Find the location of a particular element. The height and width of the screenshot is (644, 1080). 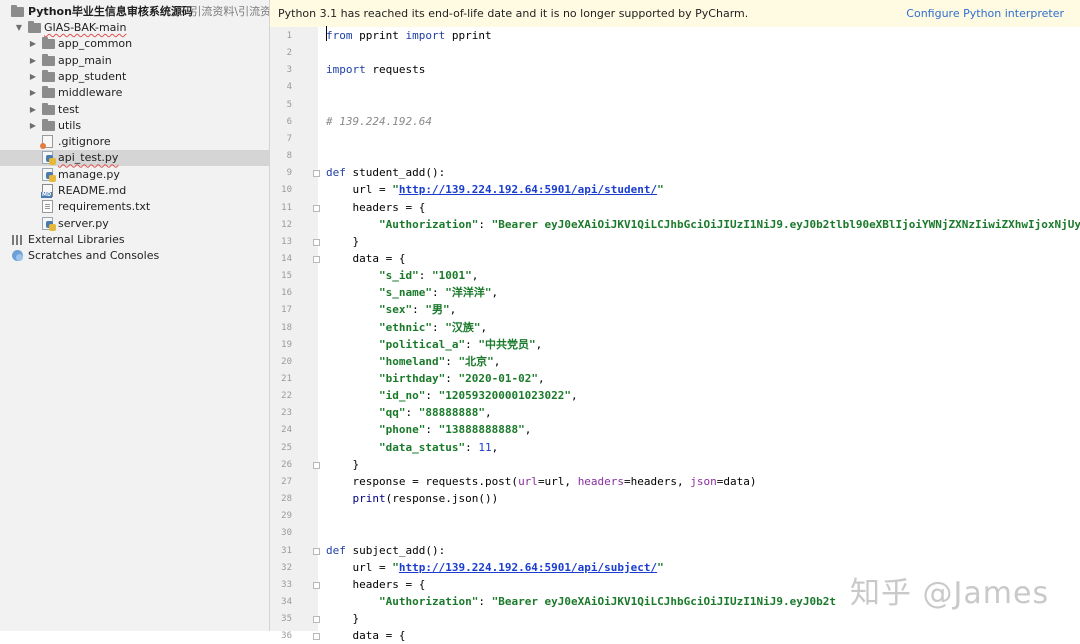

code-line: "data_status": 11, is located at coordinates (412, 447).